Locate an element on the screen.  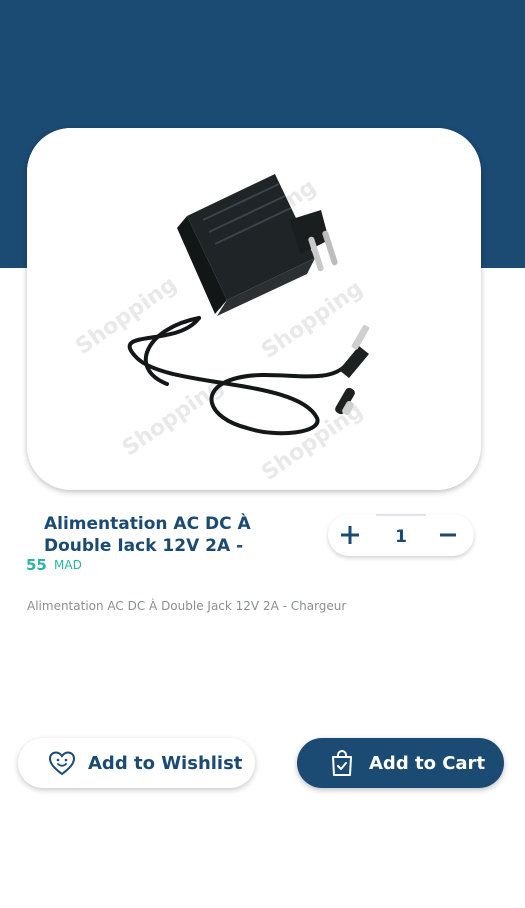
plus-icon is located at coordinates (350, 535).